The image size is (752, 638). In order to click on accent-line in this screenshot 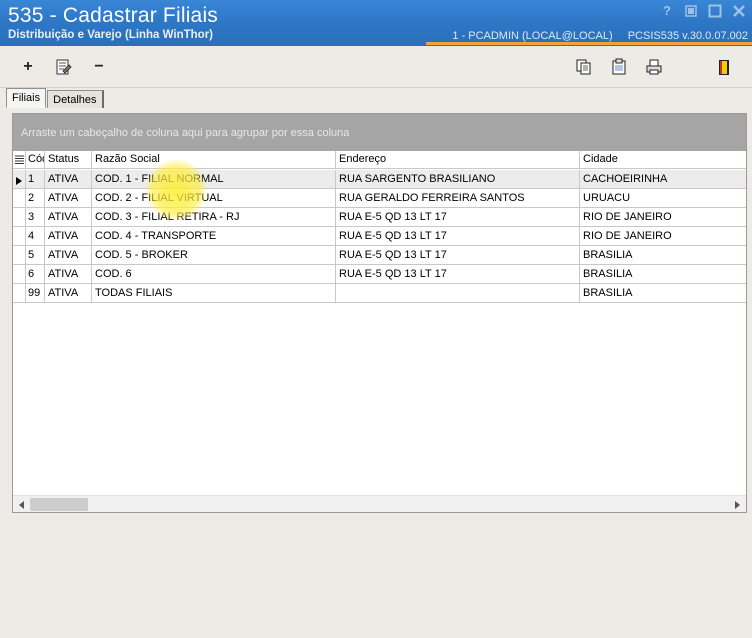, I will do `click(589, 43)`.